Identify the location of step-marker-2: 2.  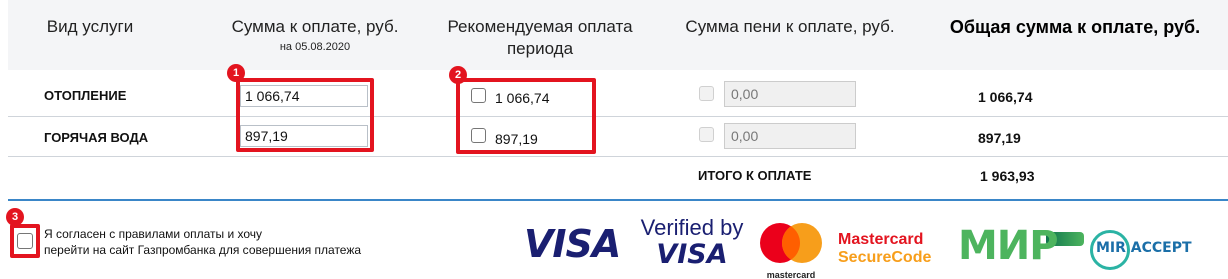
(458, 75).